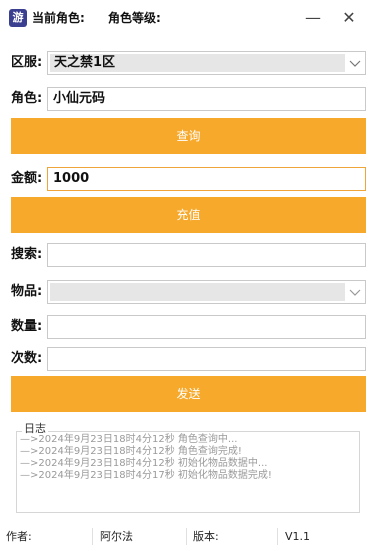  I want to click on query-button: 查询, so click(188, 136).